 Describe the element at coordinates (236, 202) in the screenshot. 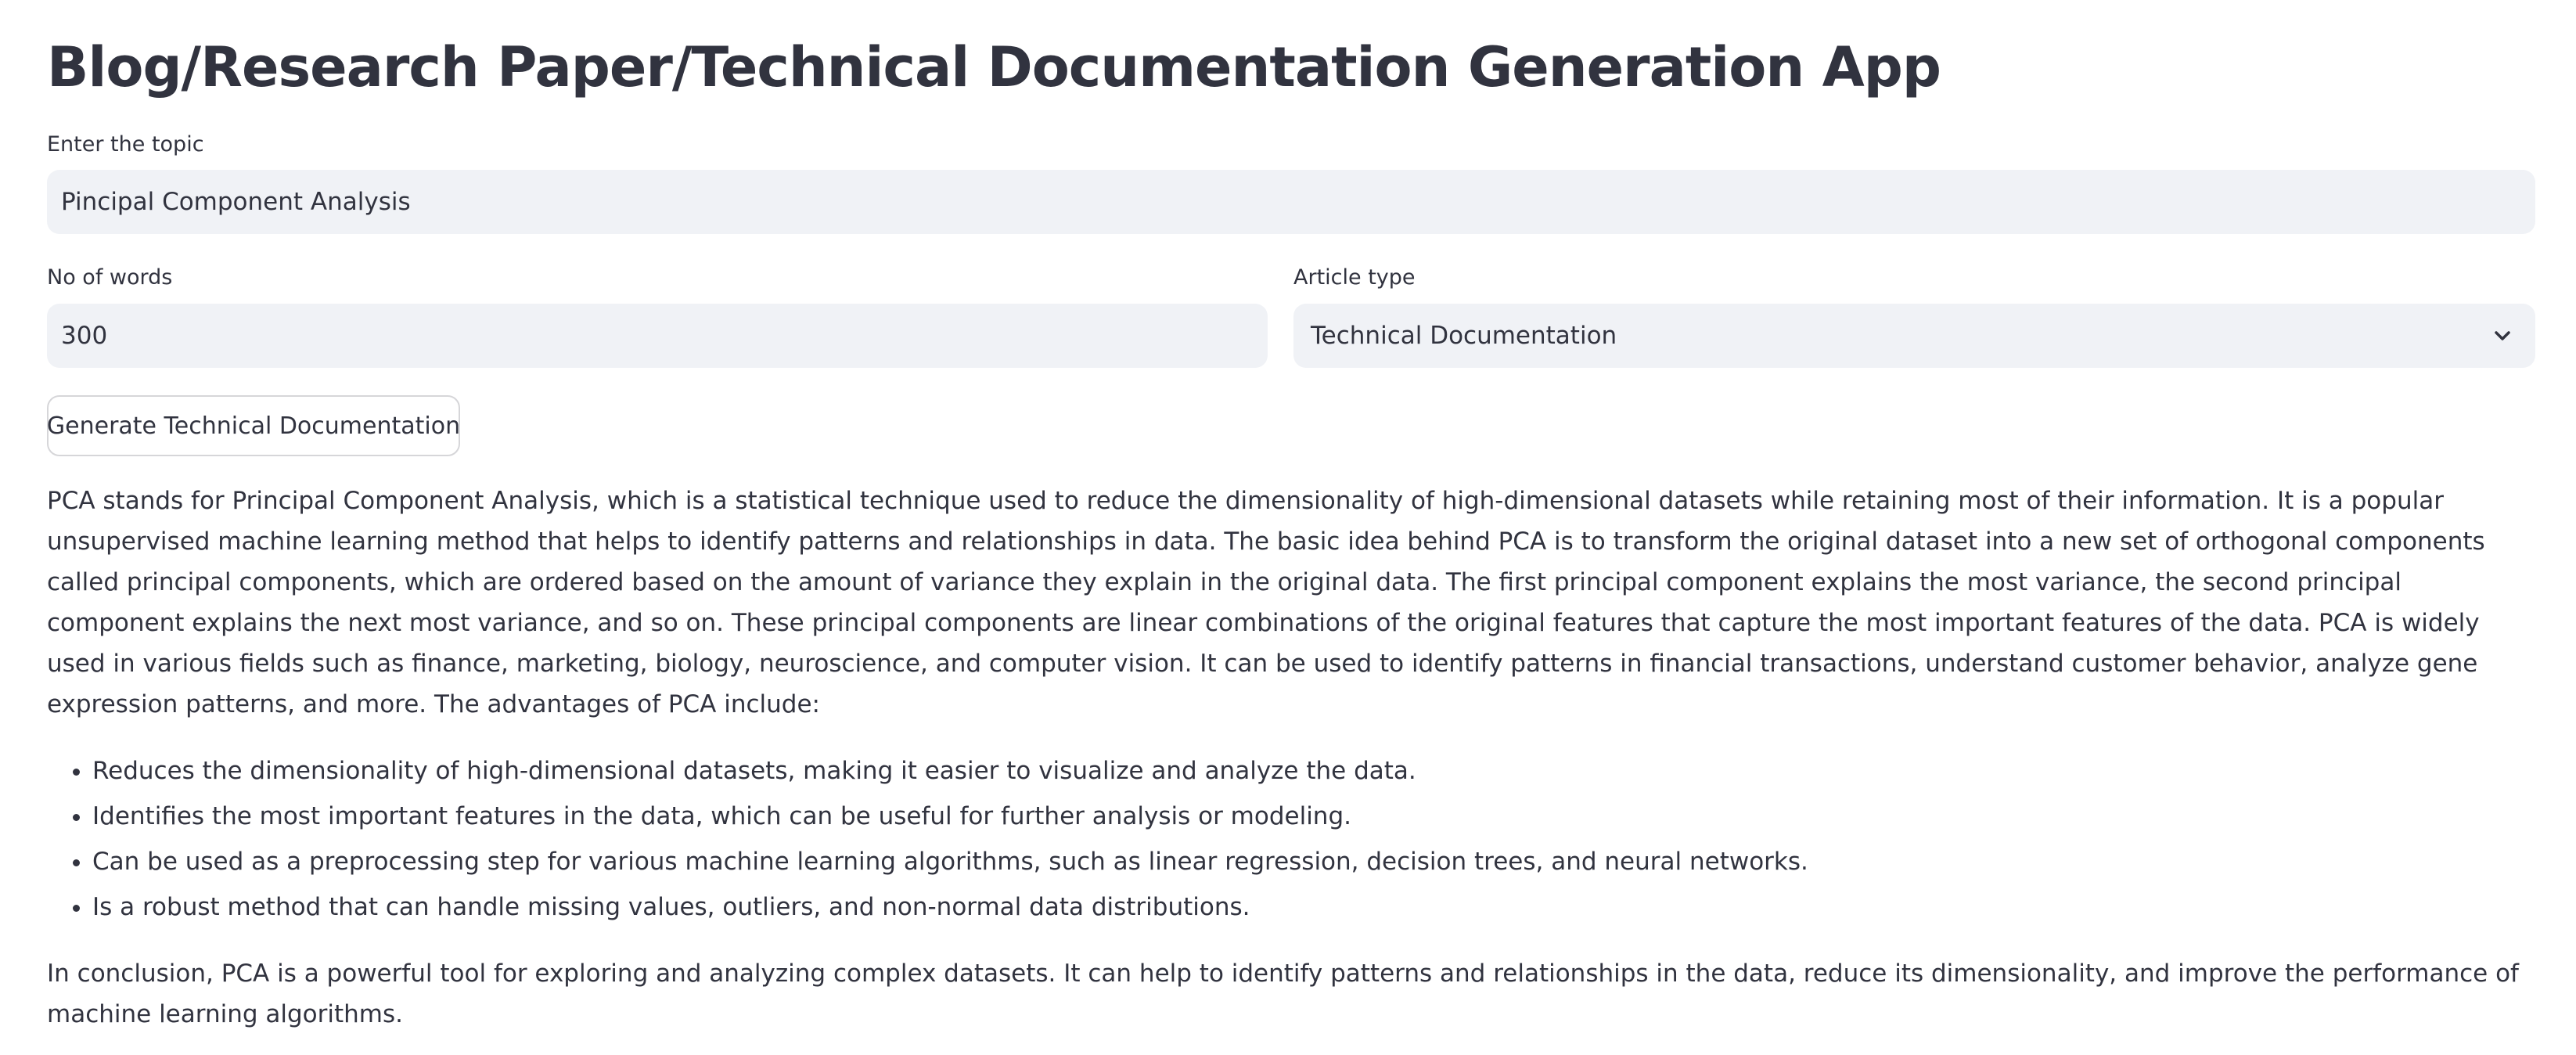

I see `topic-input-value: Pincipal Component Analysis` at that location.